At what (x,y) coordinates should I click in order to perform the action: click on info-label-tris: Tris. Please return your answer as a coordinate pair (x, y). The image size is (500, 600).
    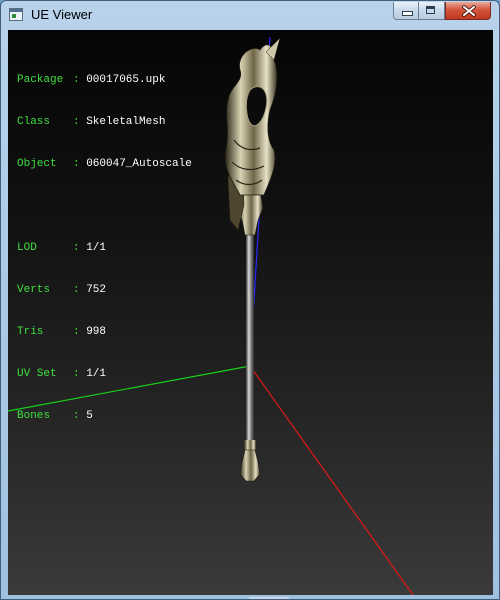
    Looking at the image, I should click on (30, 332).